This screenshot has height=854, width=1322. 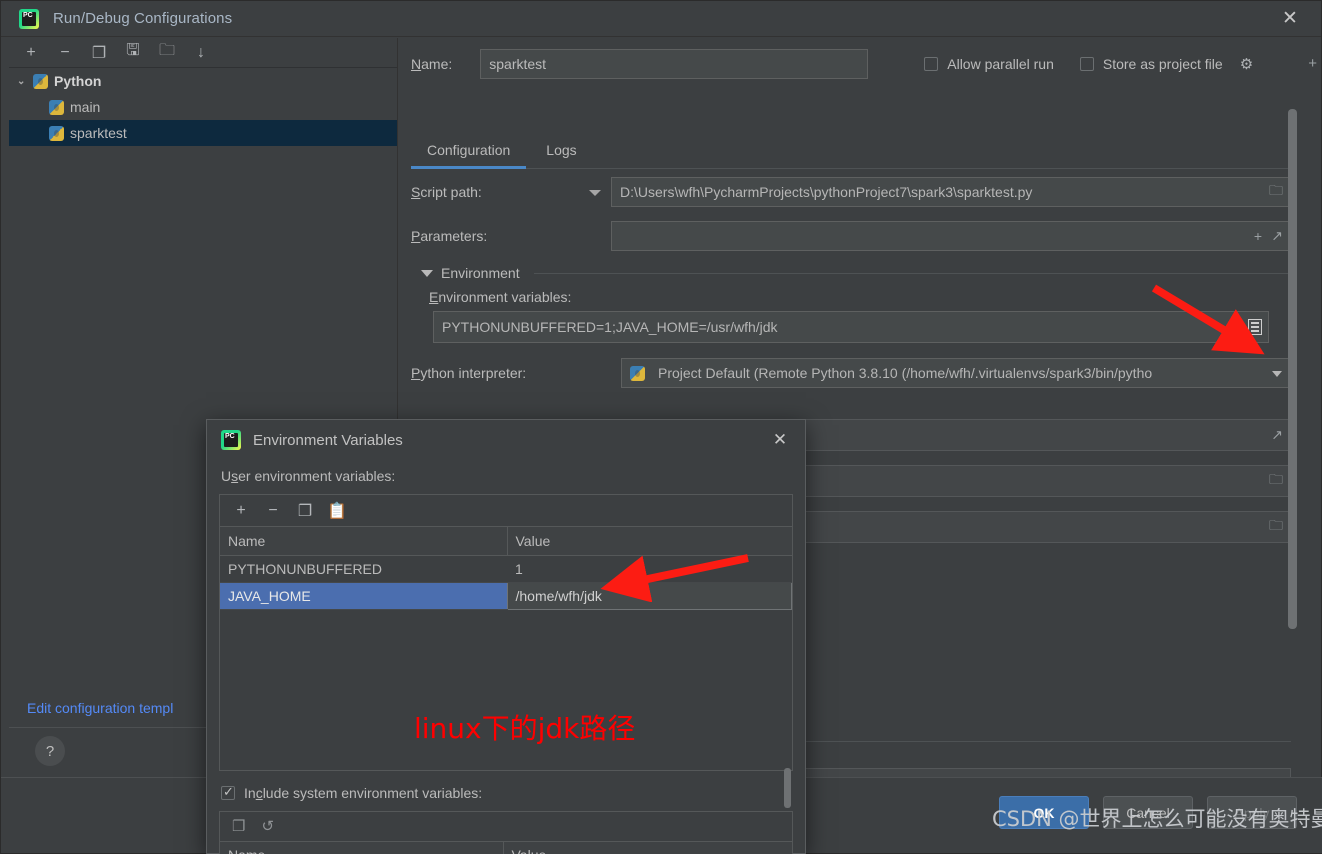 What do you see at coordinates (363, 569) in the screenshot?
I see `variable-name-cell: PYTHONUNBUFFERED` at bounding box center [363, 569].